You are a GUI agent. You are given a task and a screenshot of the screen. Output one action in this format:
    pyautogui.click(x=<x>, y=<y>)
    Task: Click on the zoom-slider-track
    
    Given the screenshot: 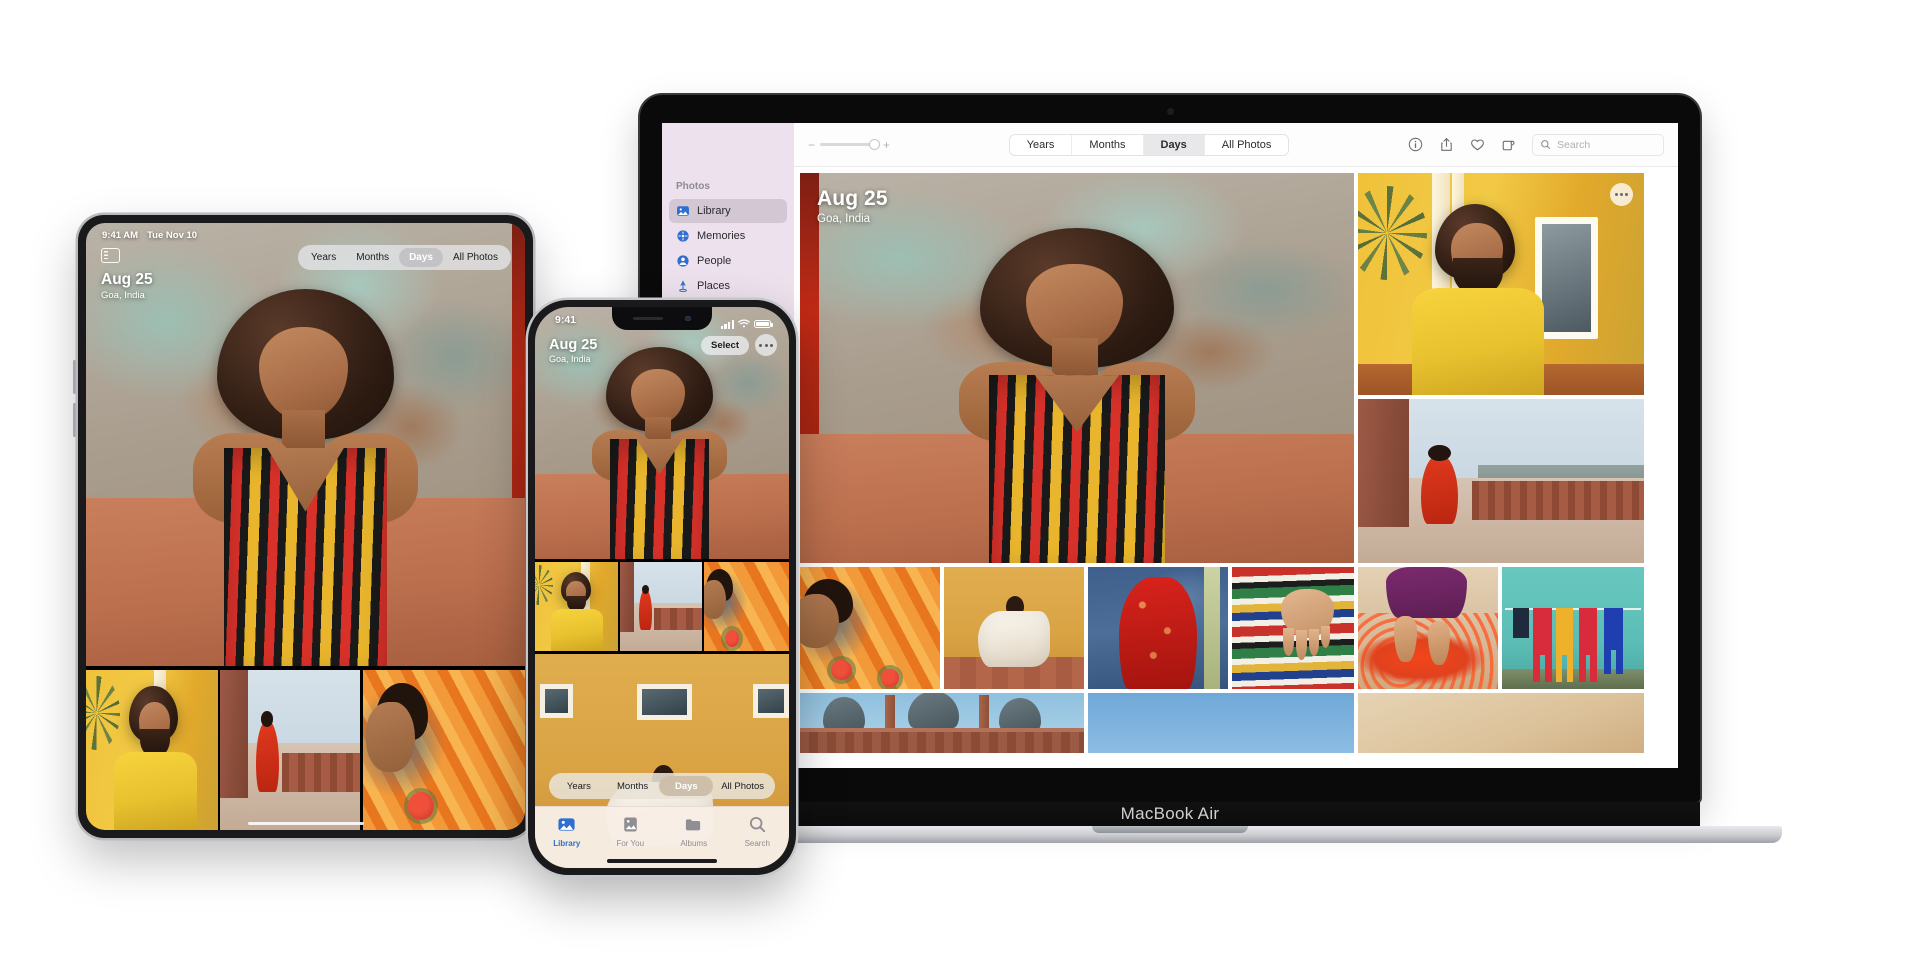 What is the action you would take?
    pyautogui.click(x=850, y=144)
    